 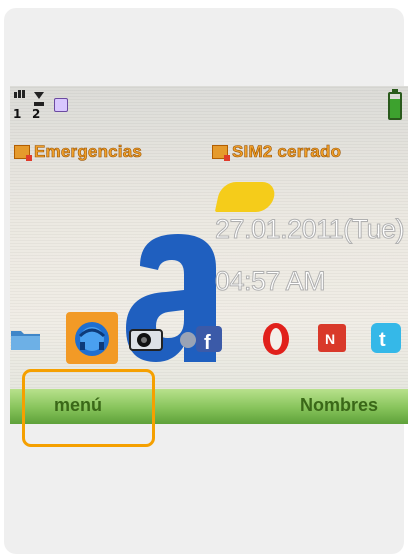 I want to click on app-shortcut-bar: f N t, so click(x=209, y=338).